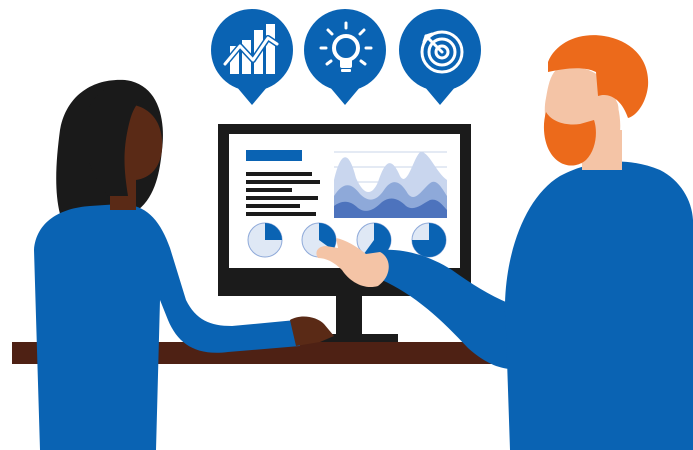 The image size is (693, 450). I want to click on dashboard-title-bar, so click(274, 155).